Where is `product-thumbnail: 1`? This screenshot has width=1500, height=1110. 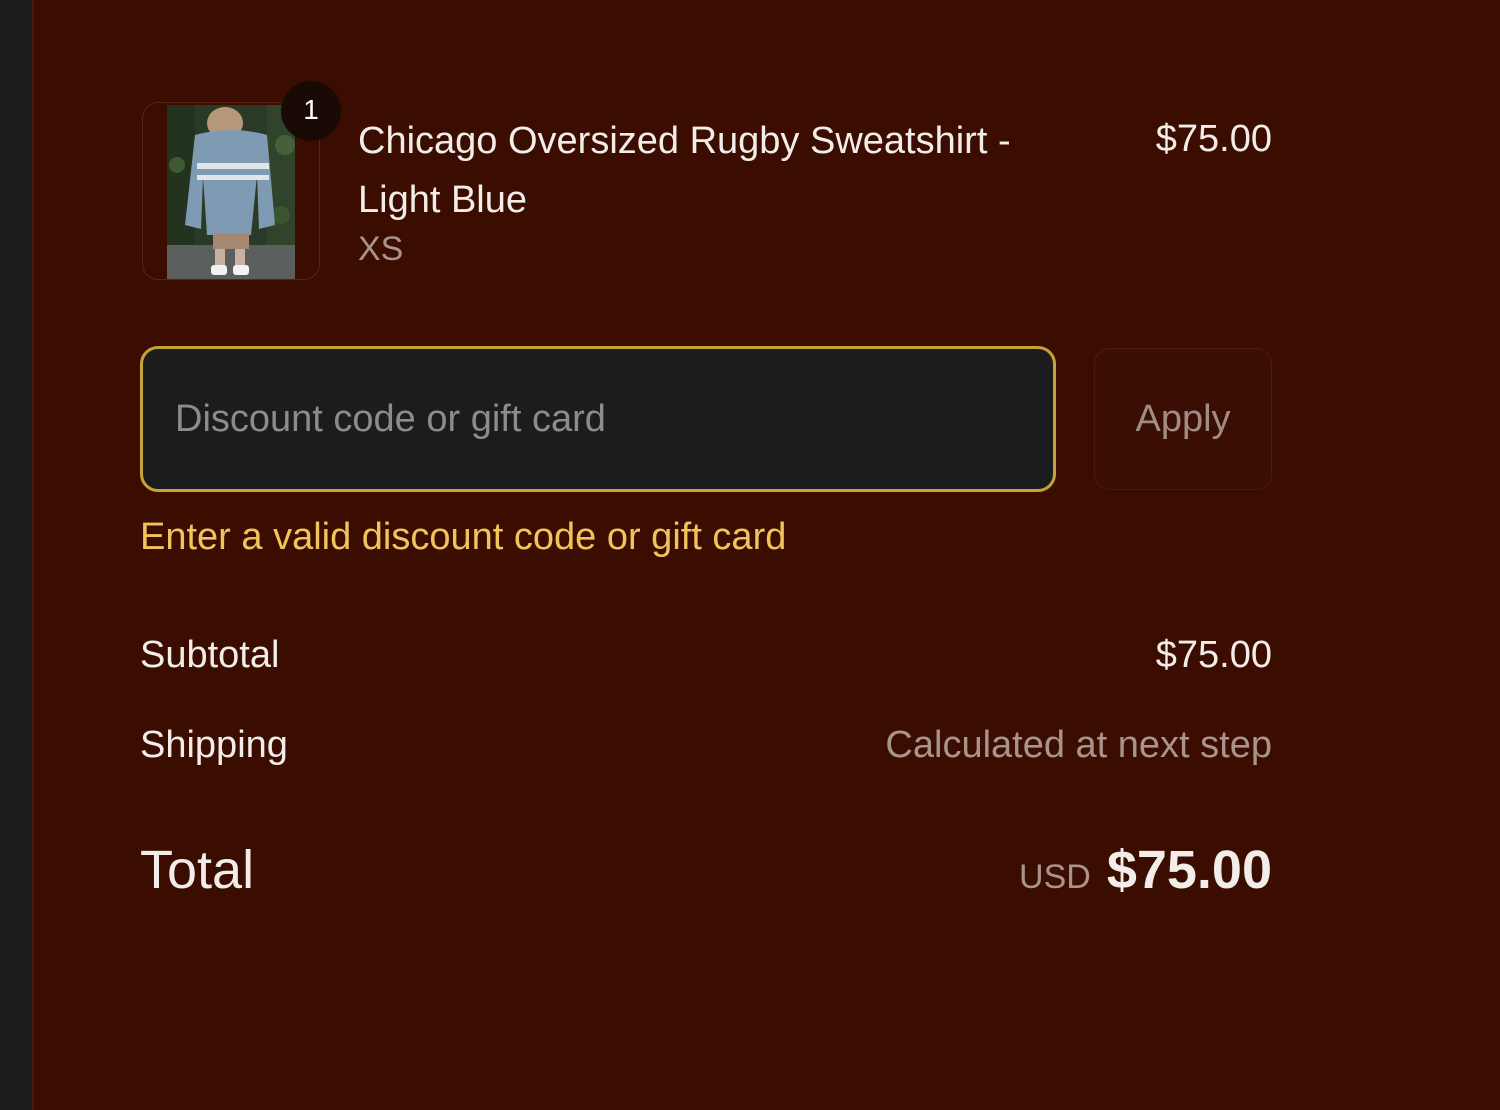 product-thumbnail: 1 is located at coordinates (241, 180).